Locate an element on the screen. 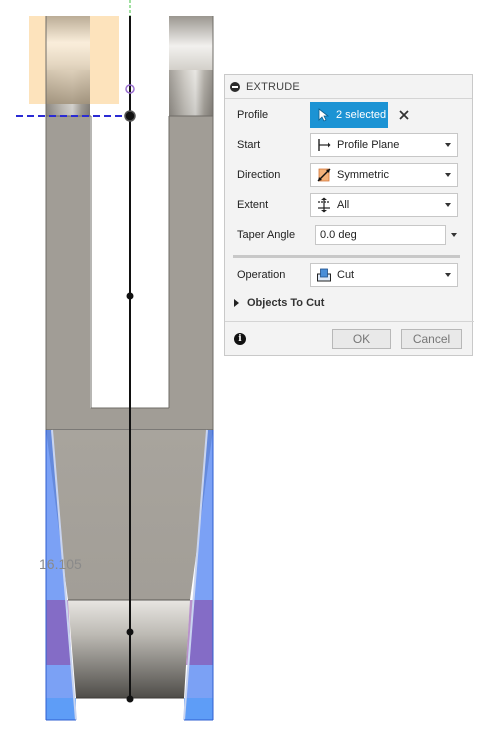 This screenshot has width=483, height=739. profile-select-button: 2 selected is located at coordinates (349, 115).